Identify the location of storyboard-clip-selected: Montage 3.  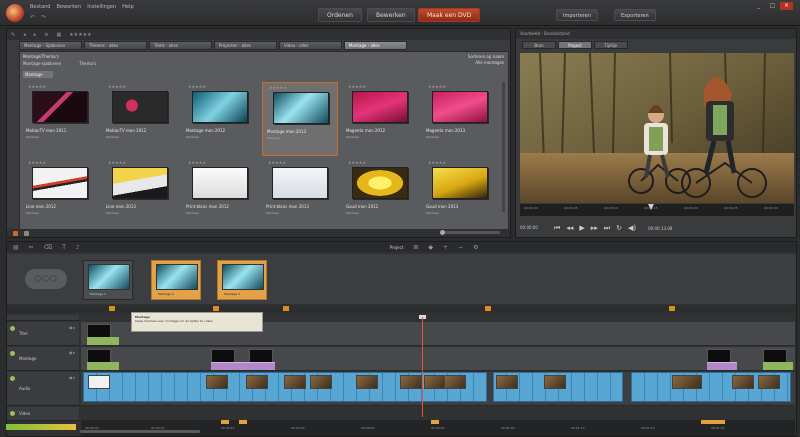
(242, 280).